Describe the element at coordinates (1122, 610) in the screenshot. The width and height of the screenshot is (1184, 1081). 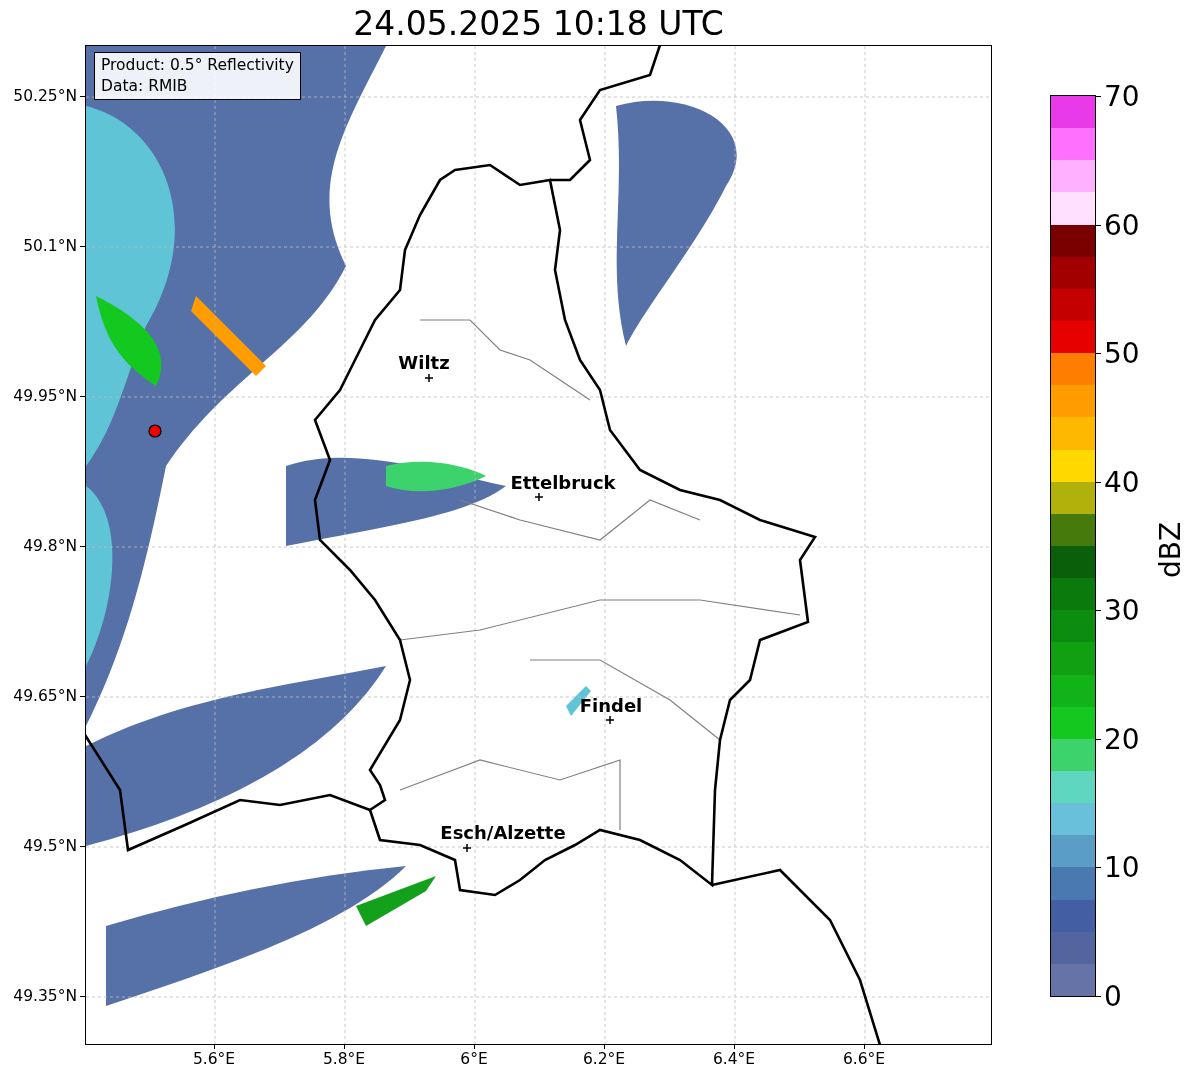
I see `scale-tick-label: 30` at that location.